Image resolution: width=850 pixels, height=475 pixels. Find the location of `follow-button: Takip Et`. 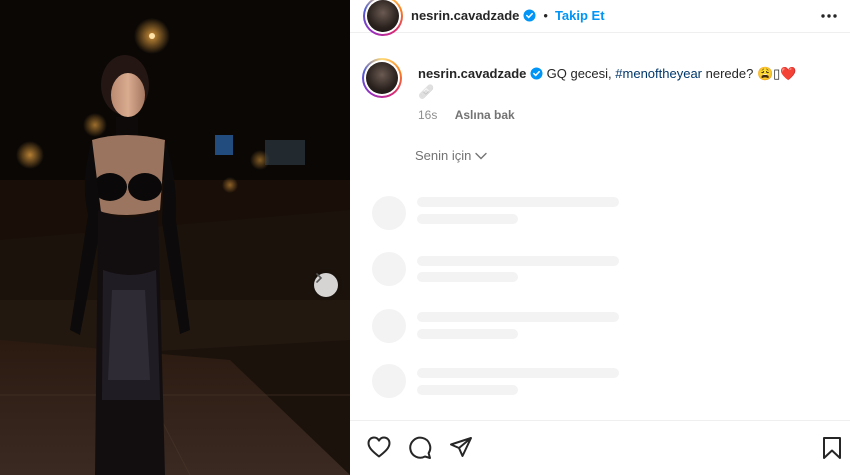

follow-button: Takip Et is located at coordinates (580, 15).